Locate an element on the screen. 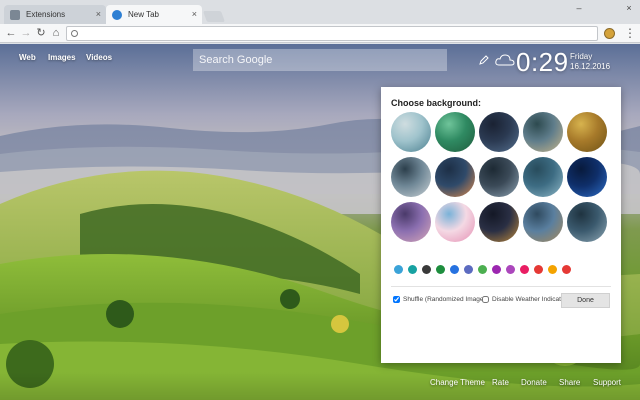 This screenshot has height=400, width=640. day-label: Friday is located at coordinates (581, 56).